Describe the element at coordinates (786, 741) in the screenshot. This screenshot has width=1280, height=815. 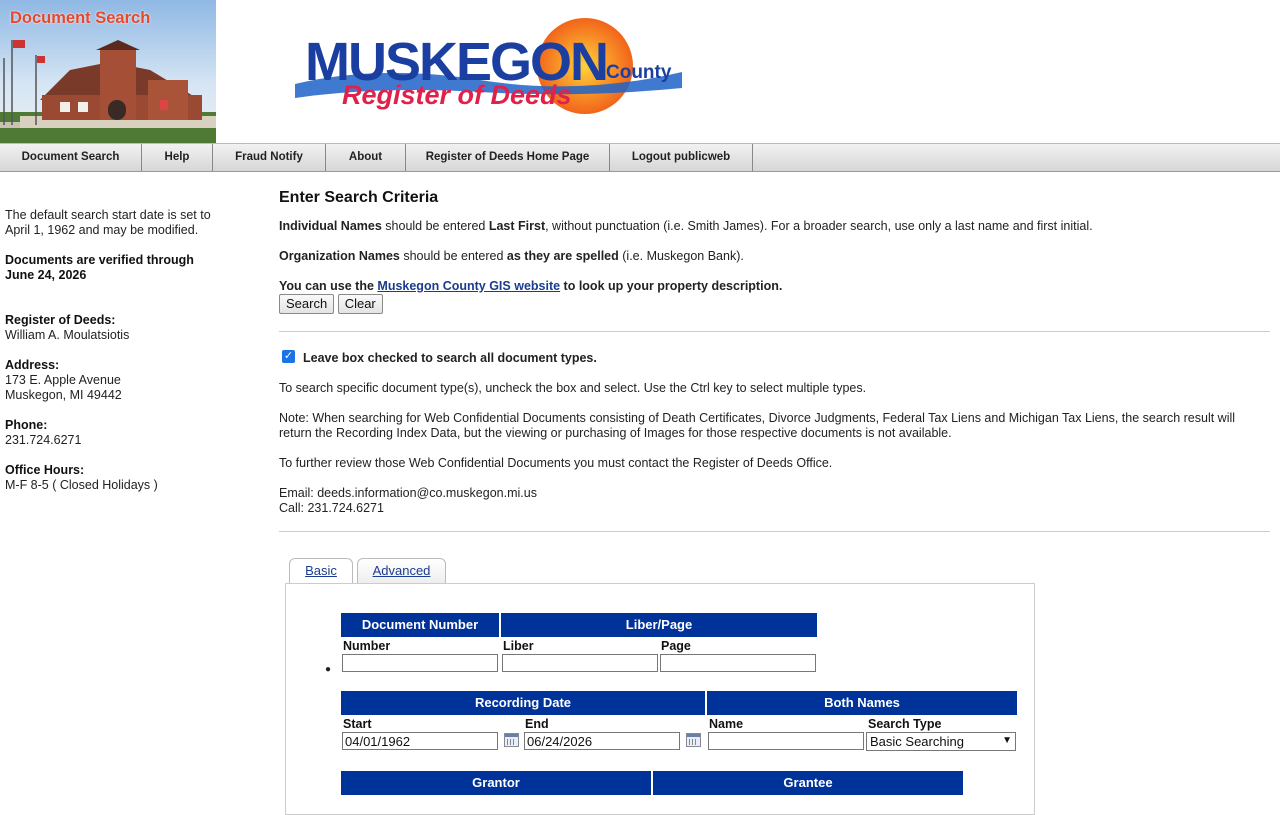
I see `both-names-input` at that location.